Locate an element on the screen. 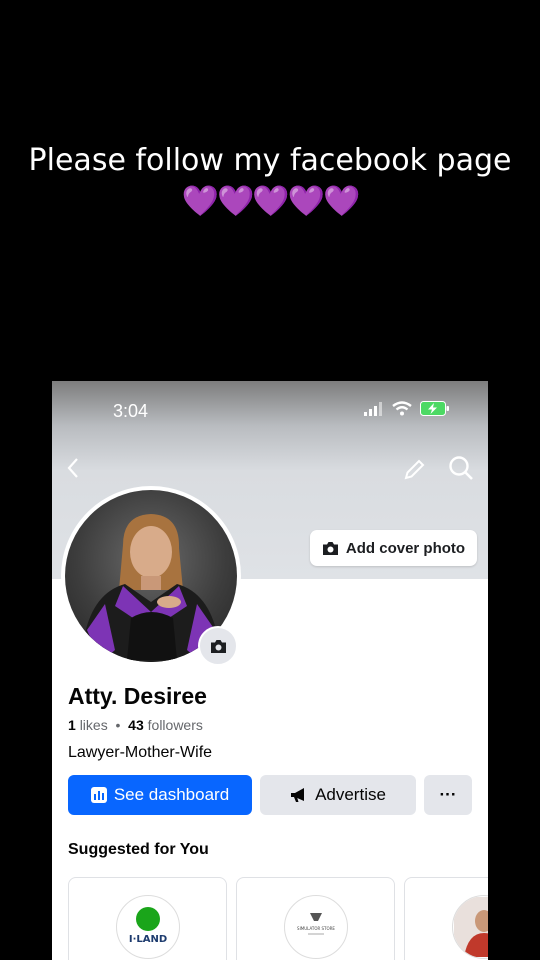 The height and width of the screenshot is (960, 540). add-cover-photo-button: Add cover photo is located at coordinates (393, 548).